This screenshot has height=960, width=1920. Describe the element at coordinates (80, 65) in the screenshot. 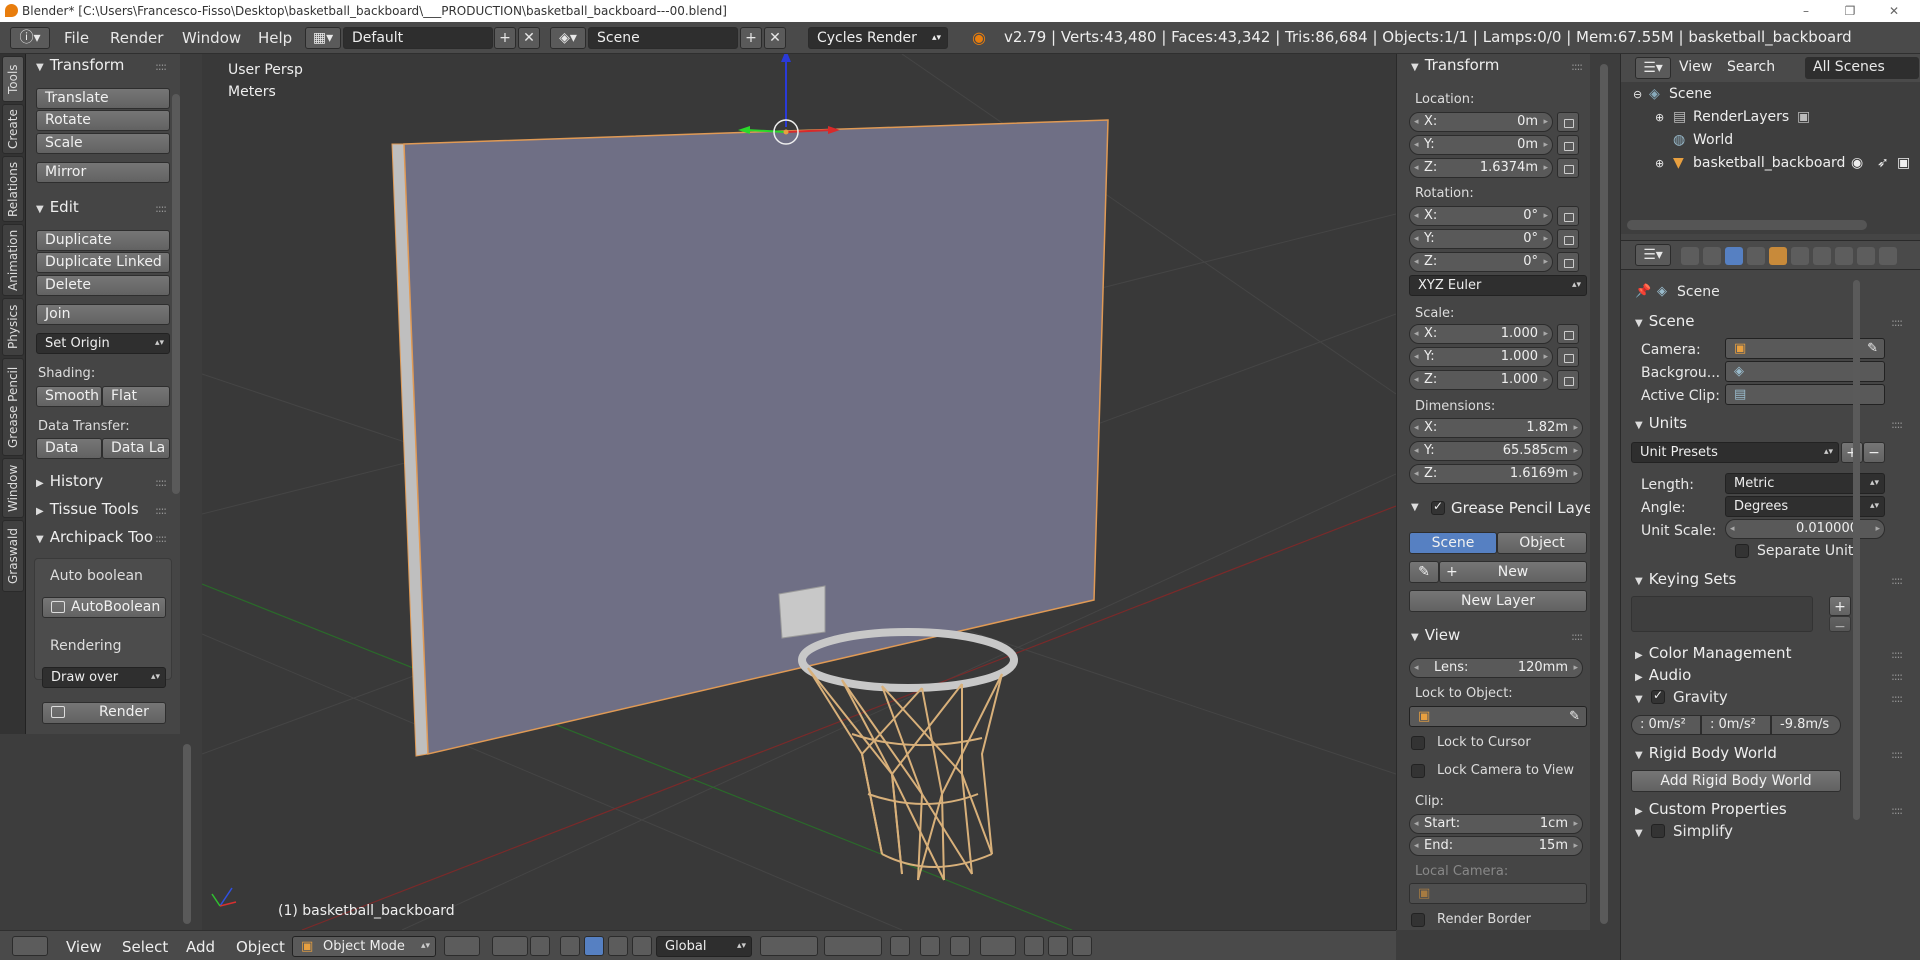

I see `transform-panel-header: ▼ Transform` at that location.